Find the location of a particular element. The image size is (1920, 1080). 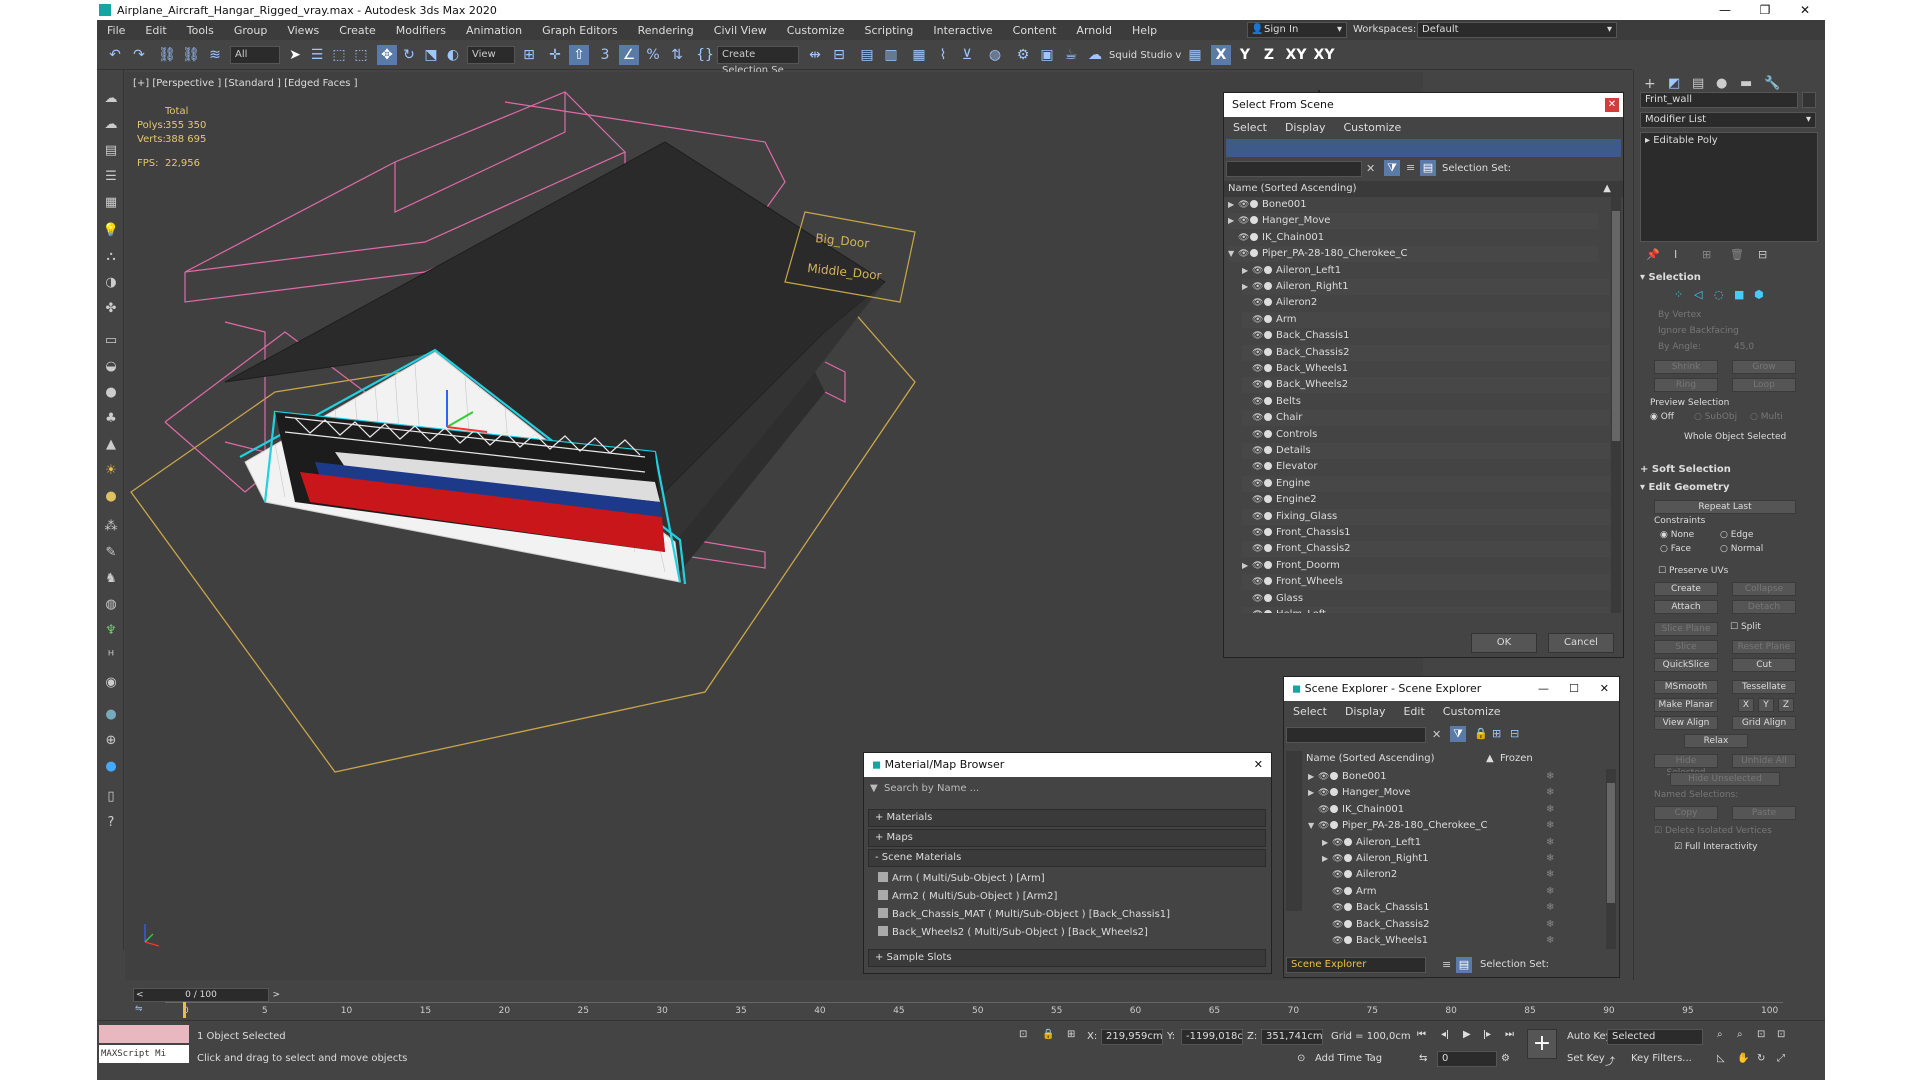

unhide-all-button: Unhide All is located at coordinates (1764, 761).